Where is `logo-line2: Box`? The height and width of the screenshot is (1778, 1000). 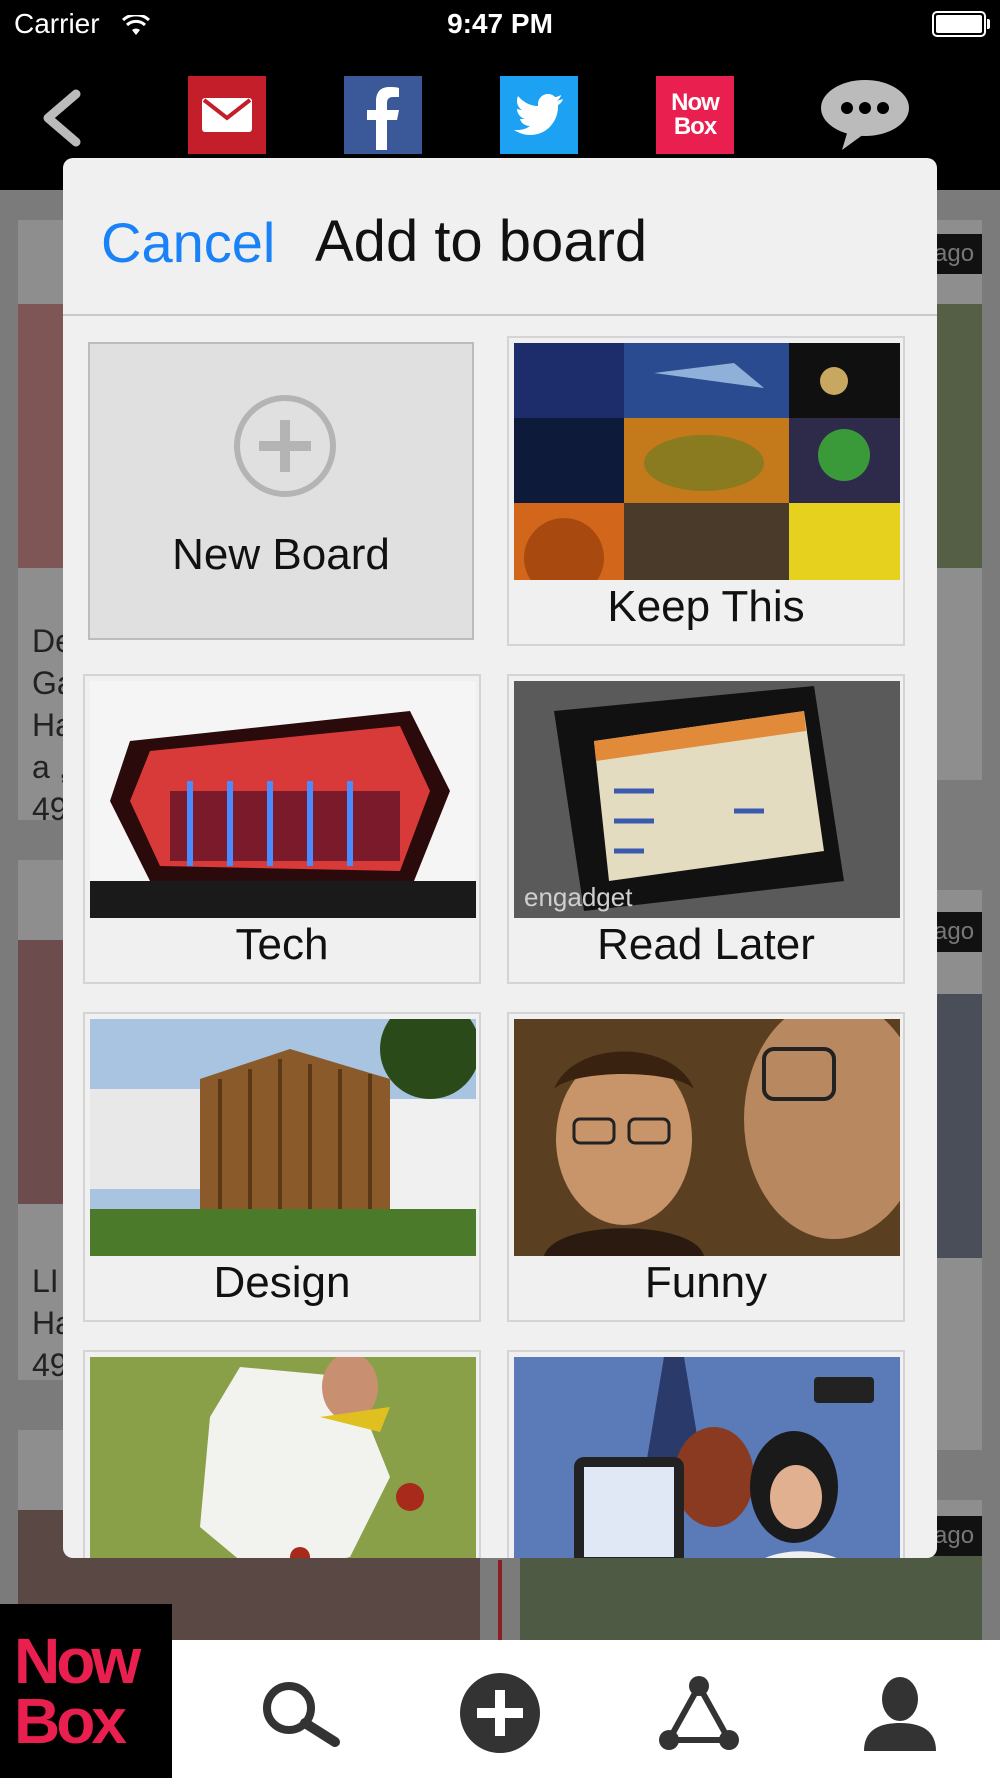 logo-line2: Box is located at coordinates (70, 1721).